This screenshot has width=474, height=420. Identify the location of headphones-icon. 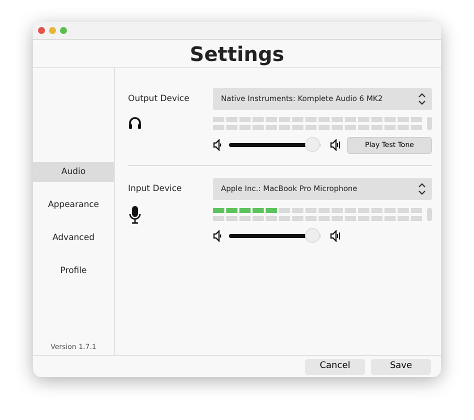
(135, 123).